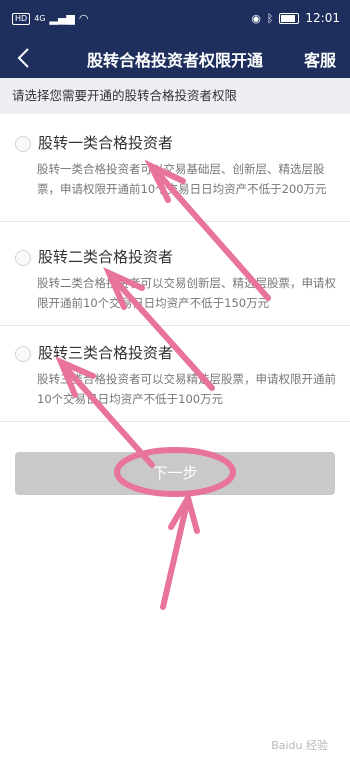 This screenshot has width=350, height=759. I want to click on eye-icon: ◉, so click(256, 18).